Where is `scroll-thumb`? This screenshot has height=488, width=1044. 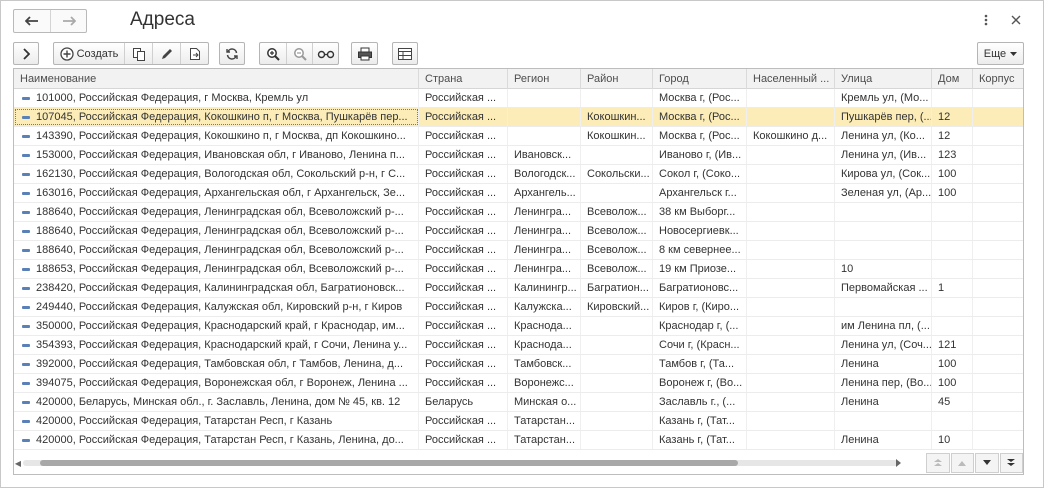
scroll-thumb is located at coordinates (389, 463).